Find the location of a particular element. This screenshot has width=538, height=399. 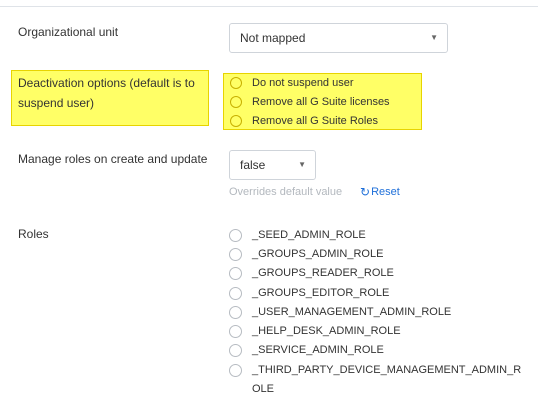

manage-roles-value: false is located at coordinates (253, 165).